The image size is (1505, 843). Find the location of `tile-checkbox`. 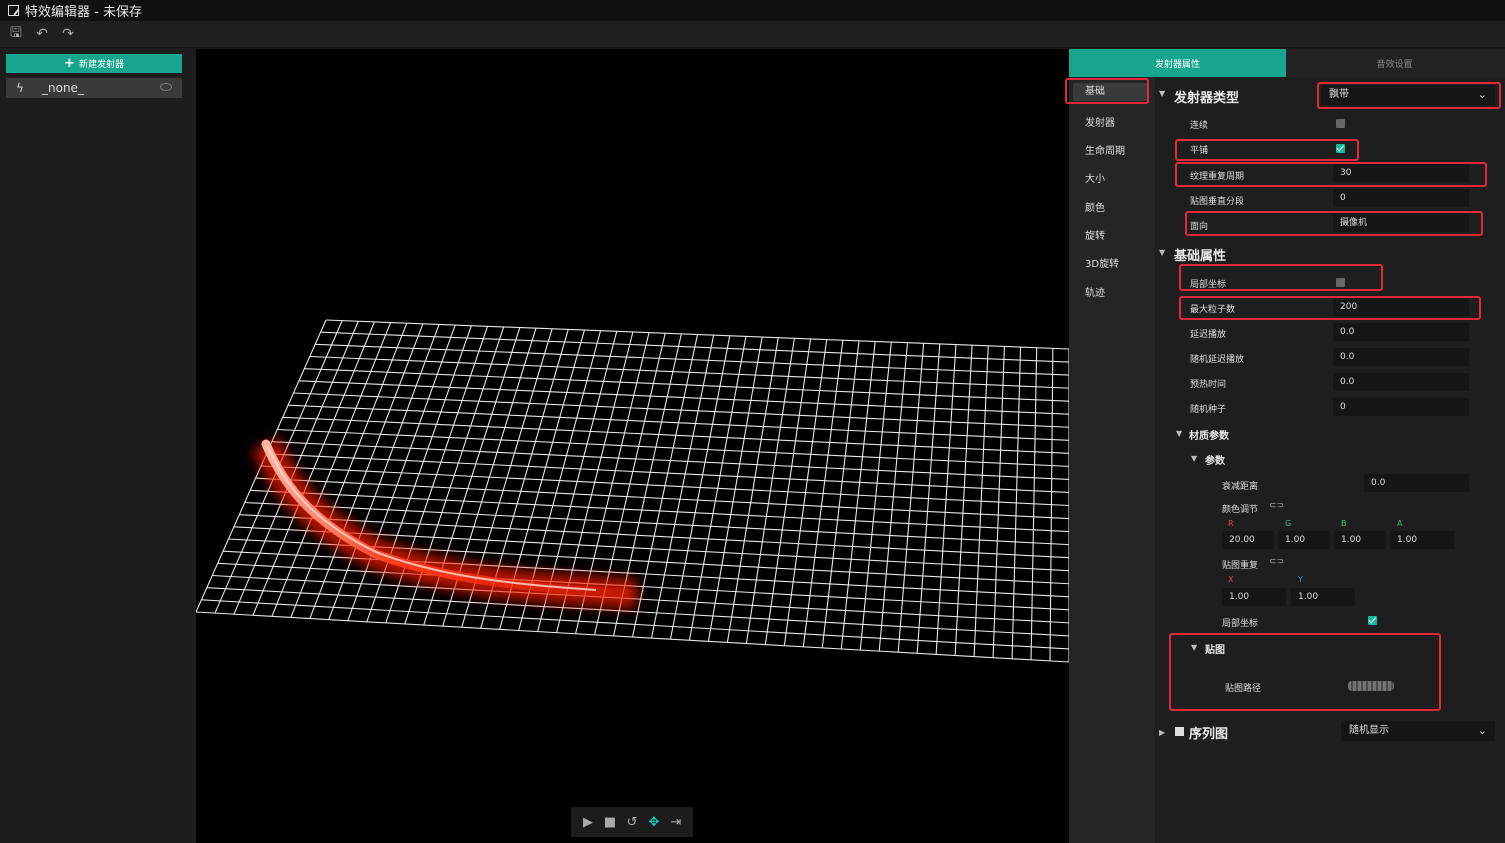

tile-checkbox is located at coordinates (1340, 148).